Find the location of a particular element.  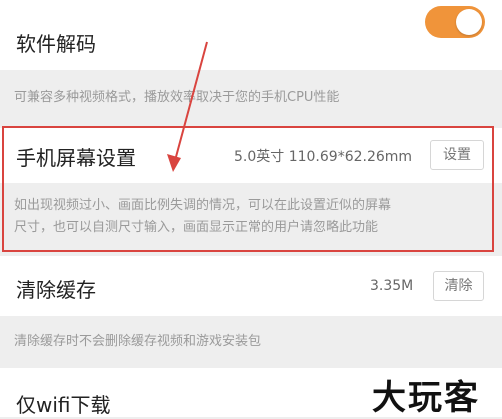

screen-setting-title: 手机屏幕设置 is located at coordinates (76, 158).